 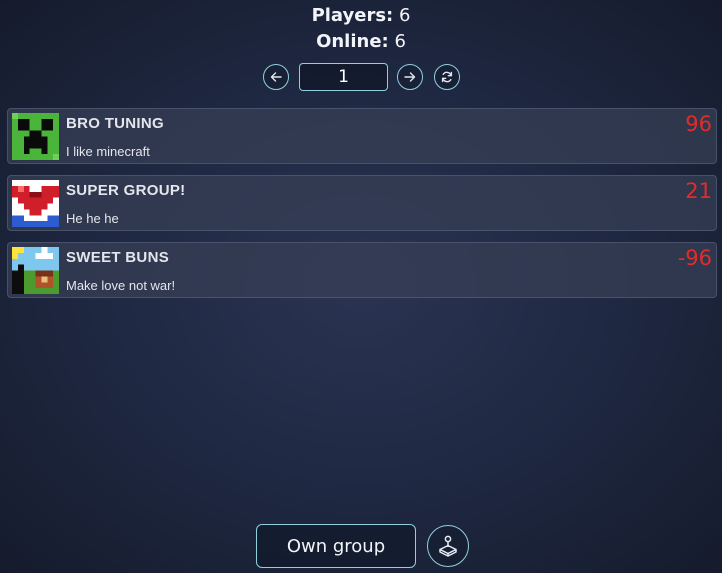 What do you see at coordinates (92, 218) in the screenshot?
I see `group-description: He he he` at bounding box center [92, 218].